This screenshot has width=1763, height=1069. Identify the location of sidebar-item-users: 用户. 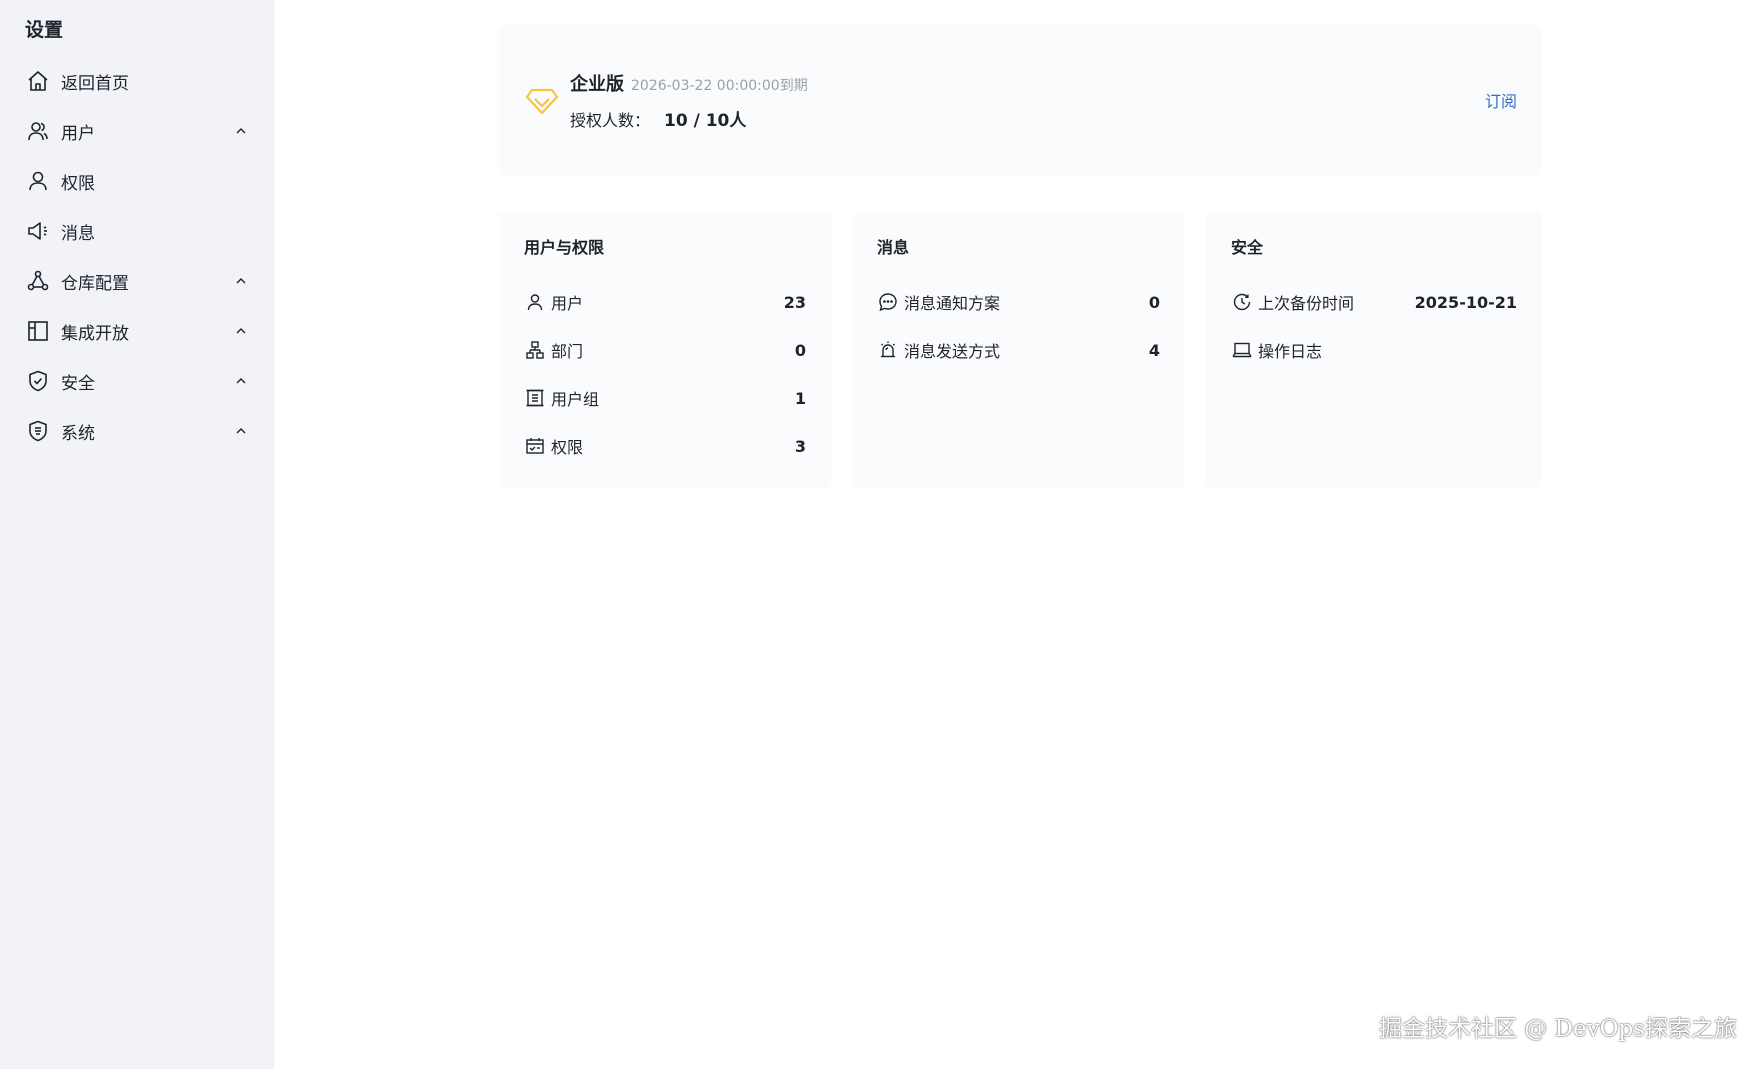
(136, 131).